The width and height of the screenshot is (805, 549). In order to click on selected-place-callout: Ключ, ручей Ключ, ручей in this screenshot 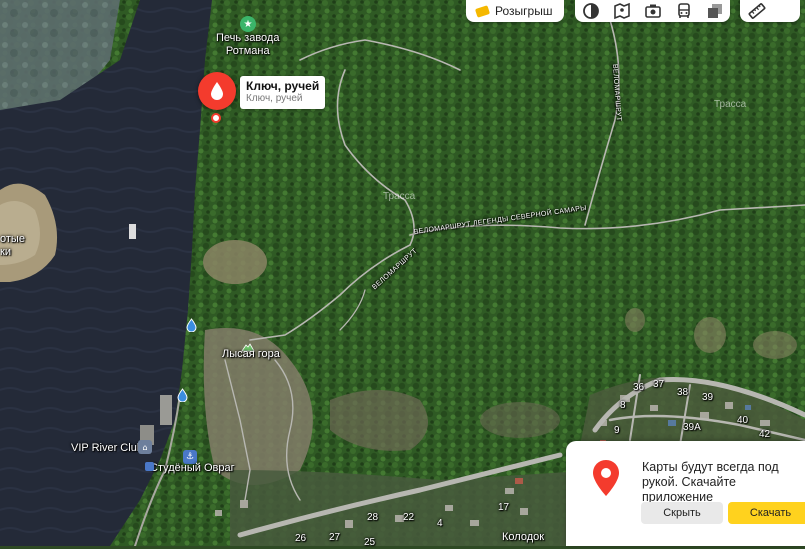, I will do `click(283, 92)`.